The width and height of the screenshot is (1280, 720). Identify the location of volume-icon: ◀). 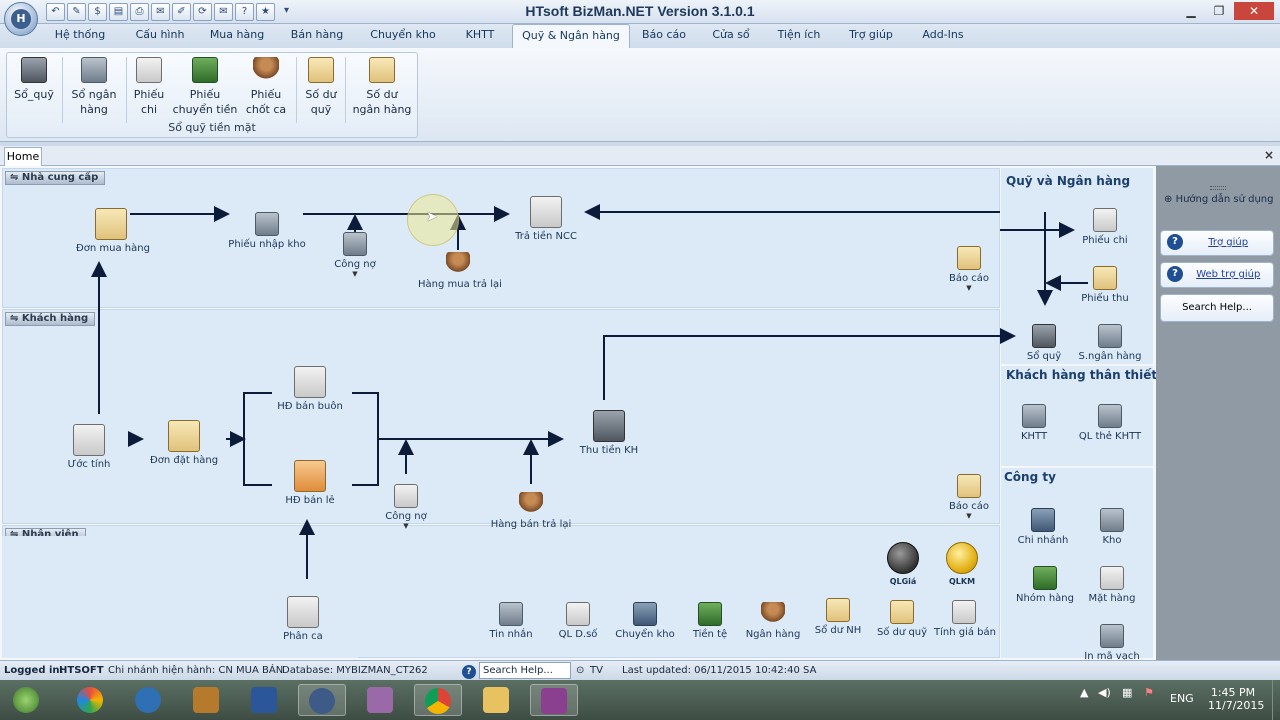
(1104, 692).